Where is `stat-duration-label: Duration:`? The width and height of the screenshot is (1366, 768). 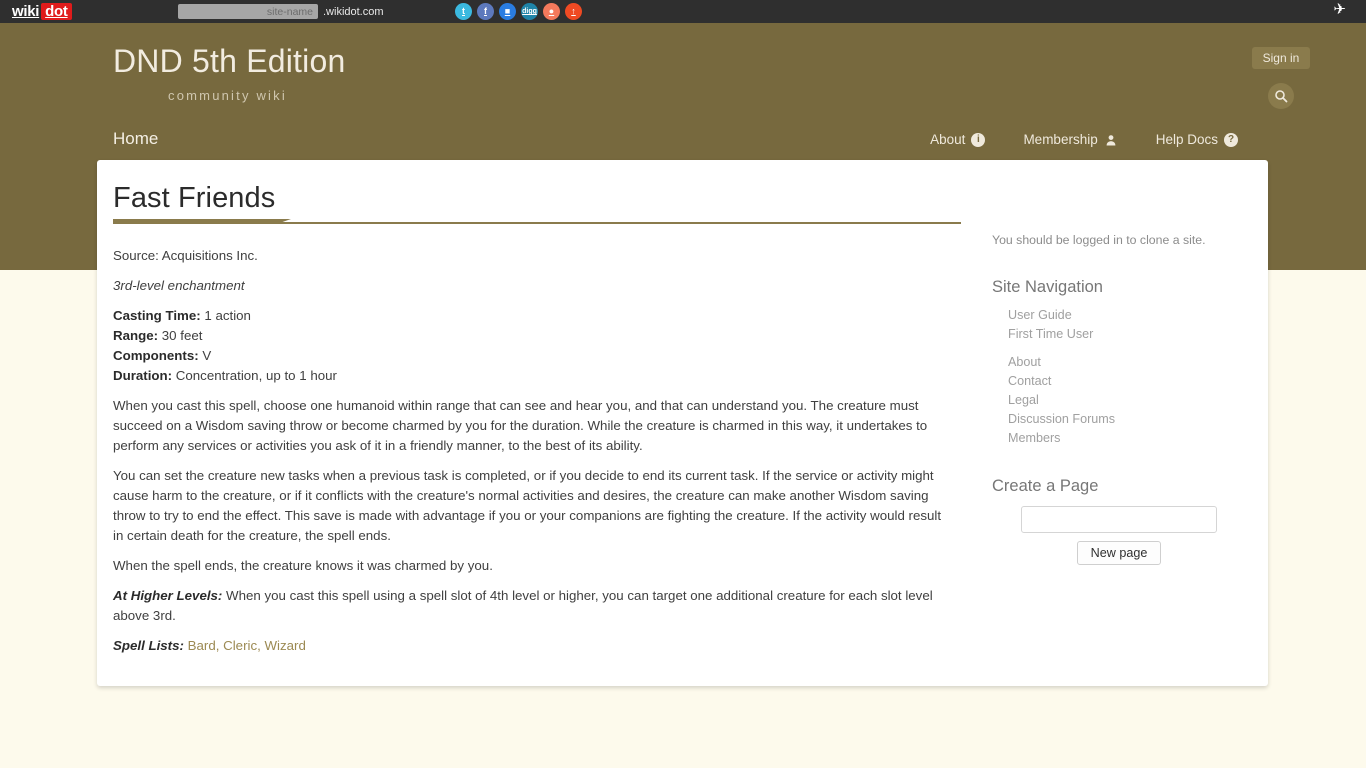
stat-duration-label: Duration: is located at coordinates (143, 375).